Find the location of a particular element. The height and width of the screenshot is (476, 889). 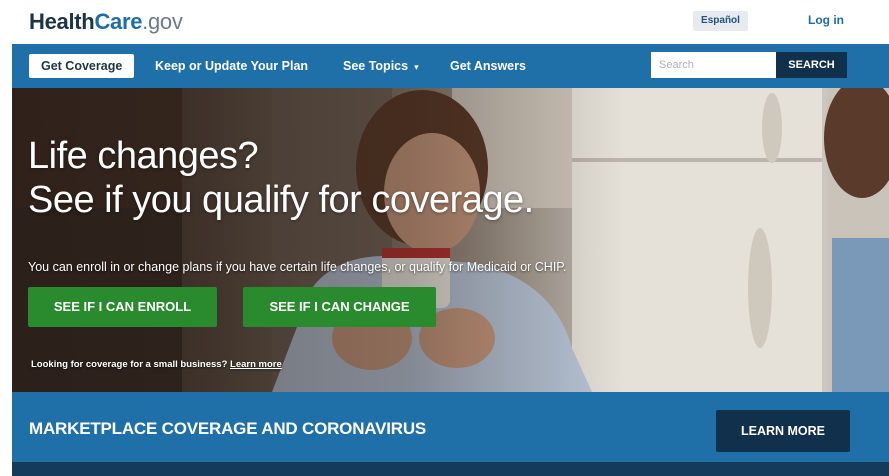

hero-headline-line2: See if you qualify for coverage. is located at coordinates (281, 200).